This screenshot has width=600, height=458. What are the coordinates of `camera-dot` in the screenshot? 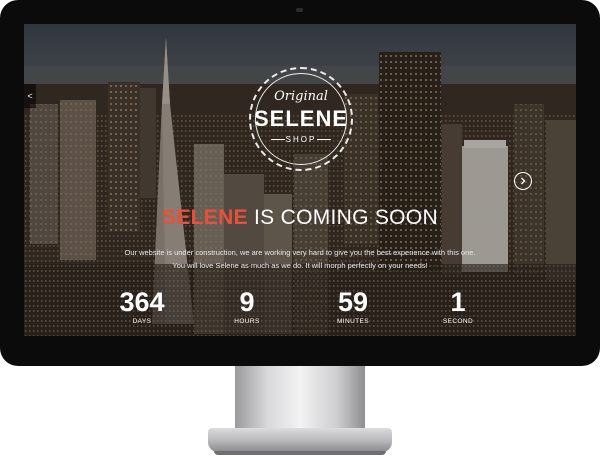 It's located at (299, 10).